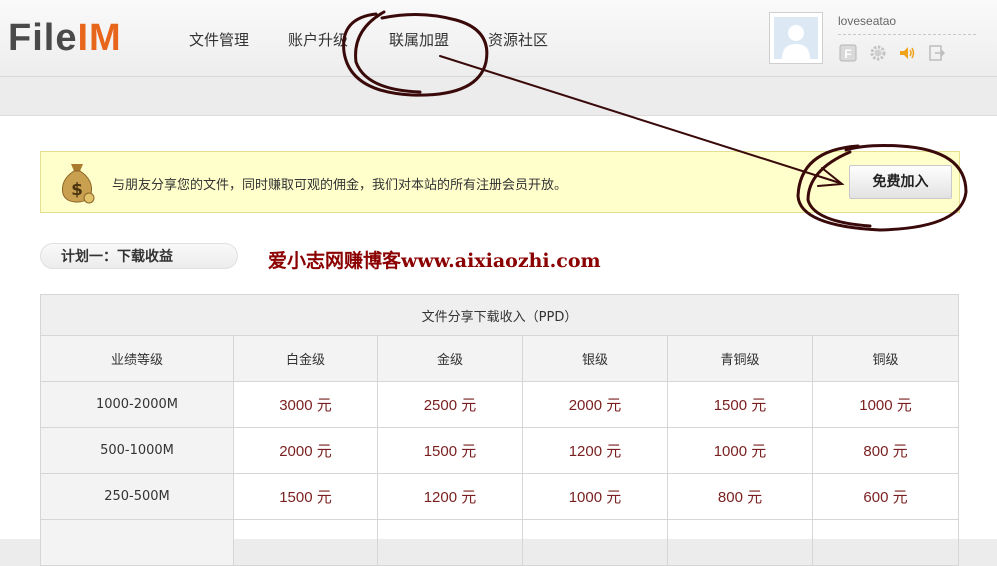 The width and height of the screenshot is (997, 566). I want to click on gear-icon, so click(878, 53).